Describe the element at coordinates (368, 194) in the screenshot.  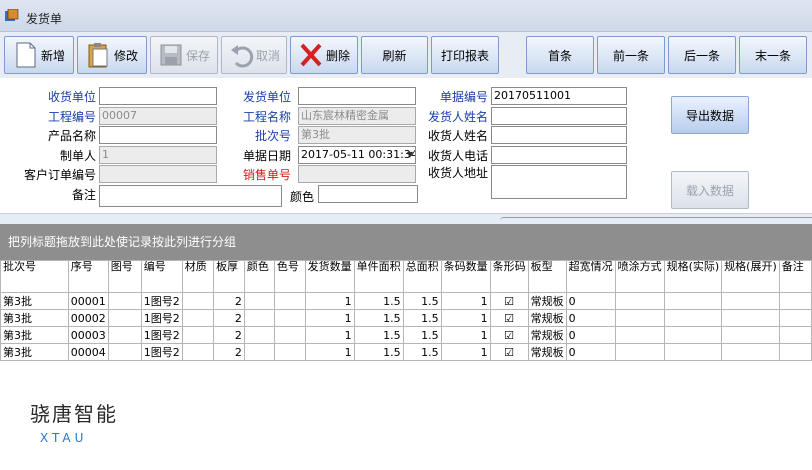
I see `color-field` at that location.